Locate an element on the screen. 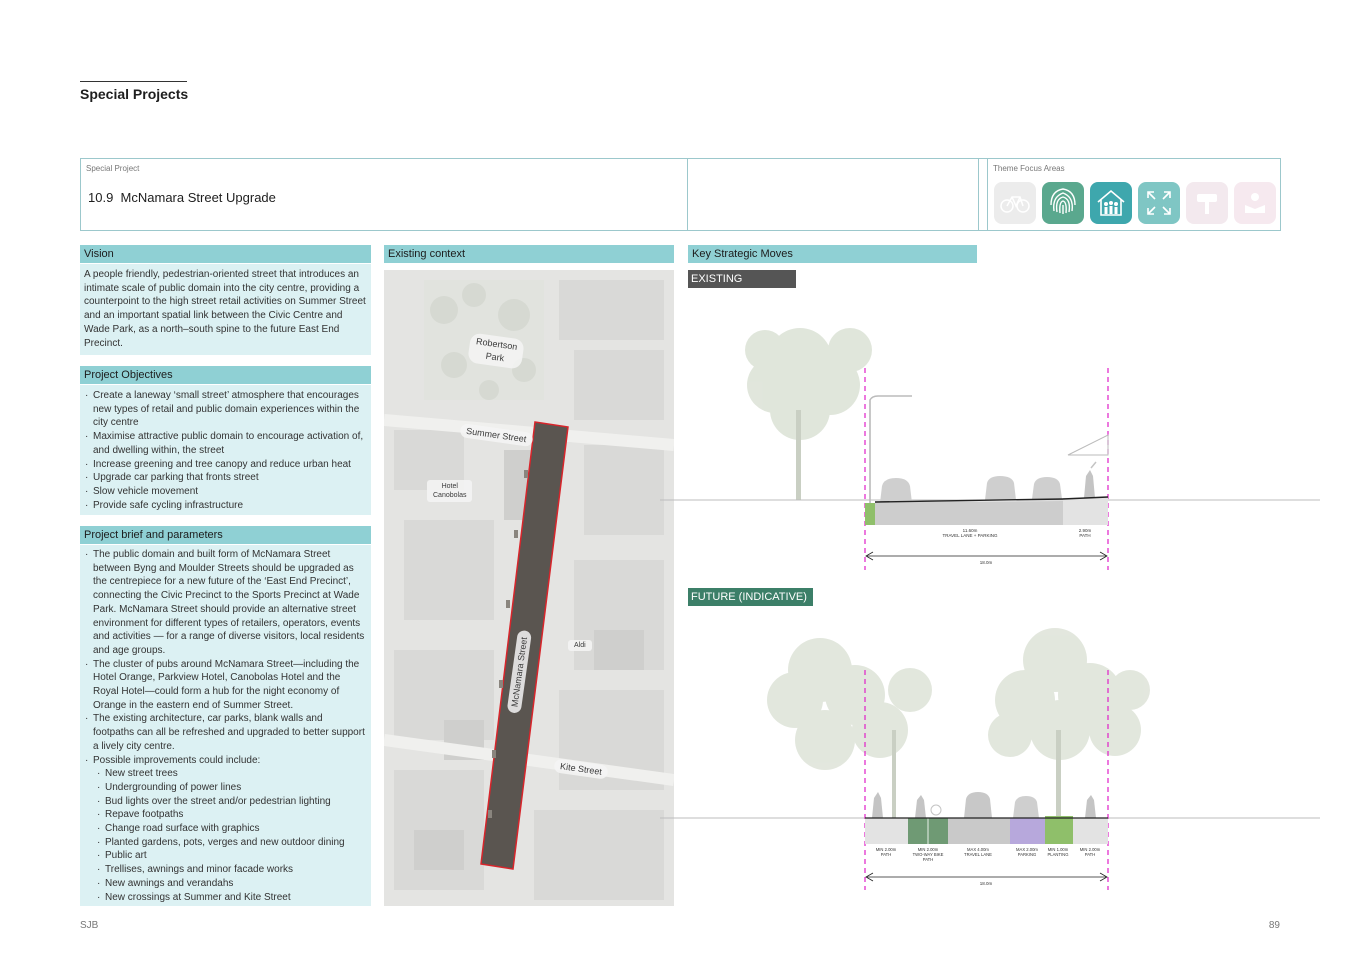  objectives-heading: Project Objectives is located at coordinates (225, 375).